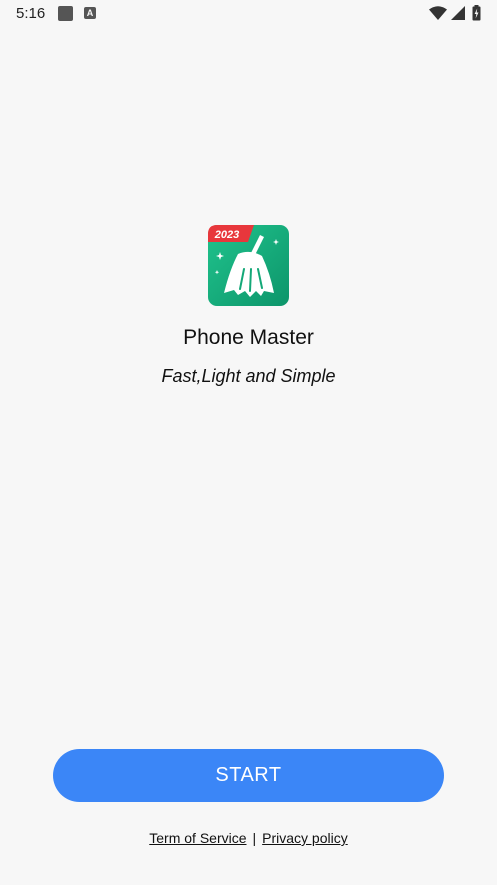  What do you see at coordinates (248, 14) in the screenshot?
I see `status-bar: 5:16 A` at bounding box center [248, 14].